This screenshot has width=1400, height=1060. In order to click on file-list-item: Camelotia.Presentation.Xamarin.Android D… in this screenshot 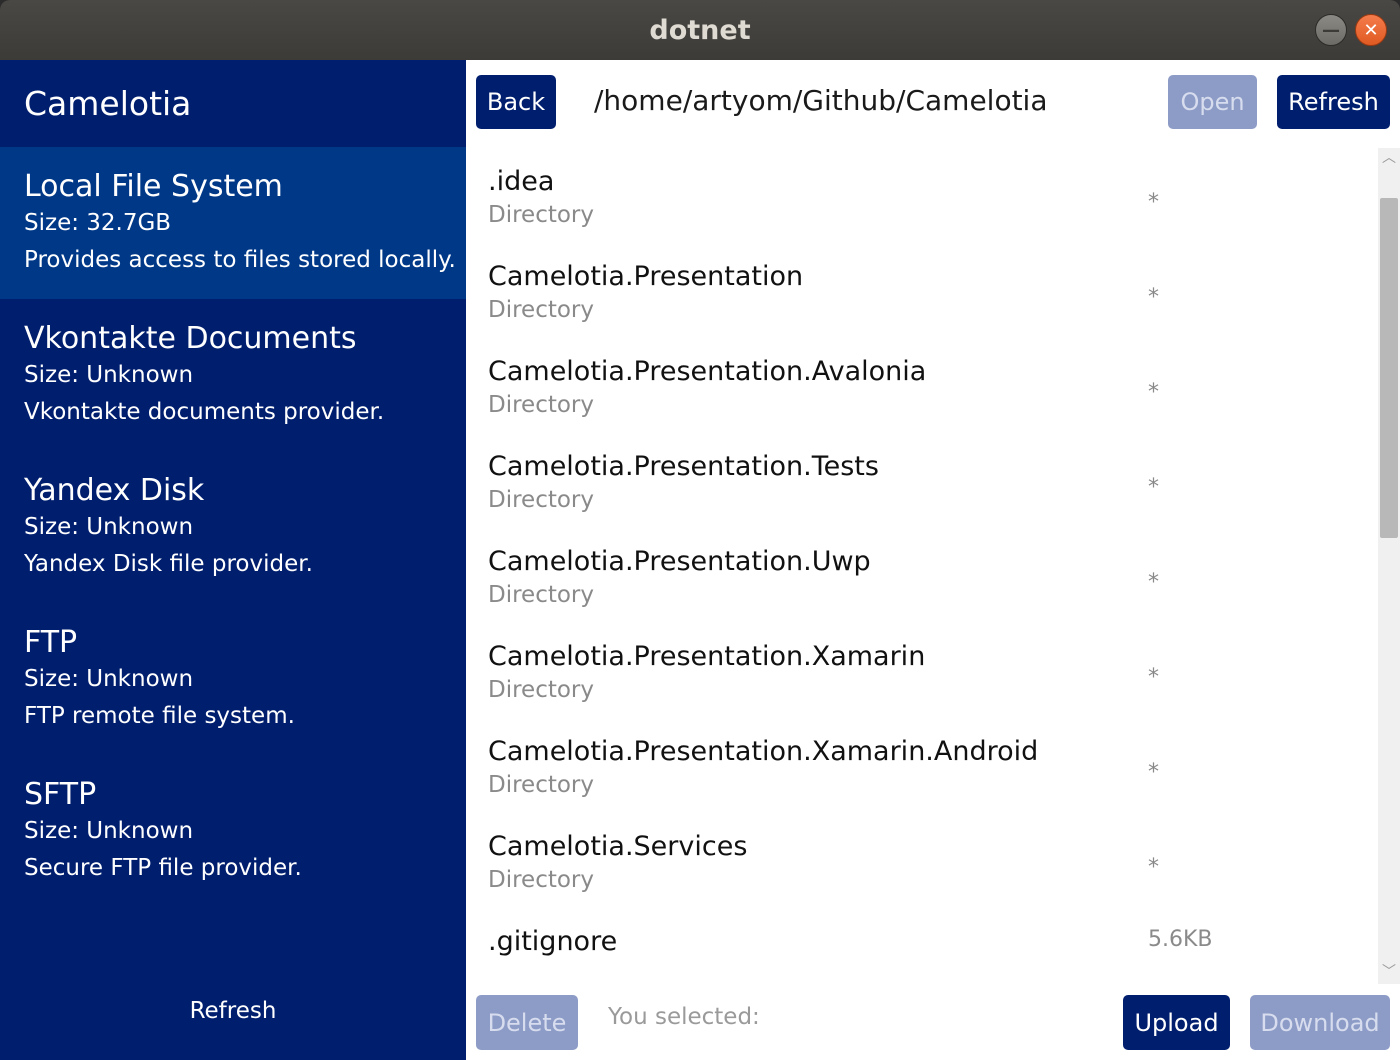, I will do `click(918, 783)`.